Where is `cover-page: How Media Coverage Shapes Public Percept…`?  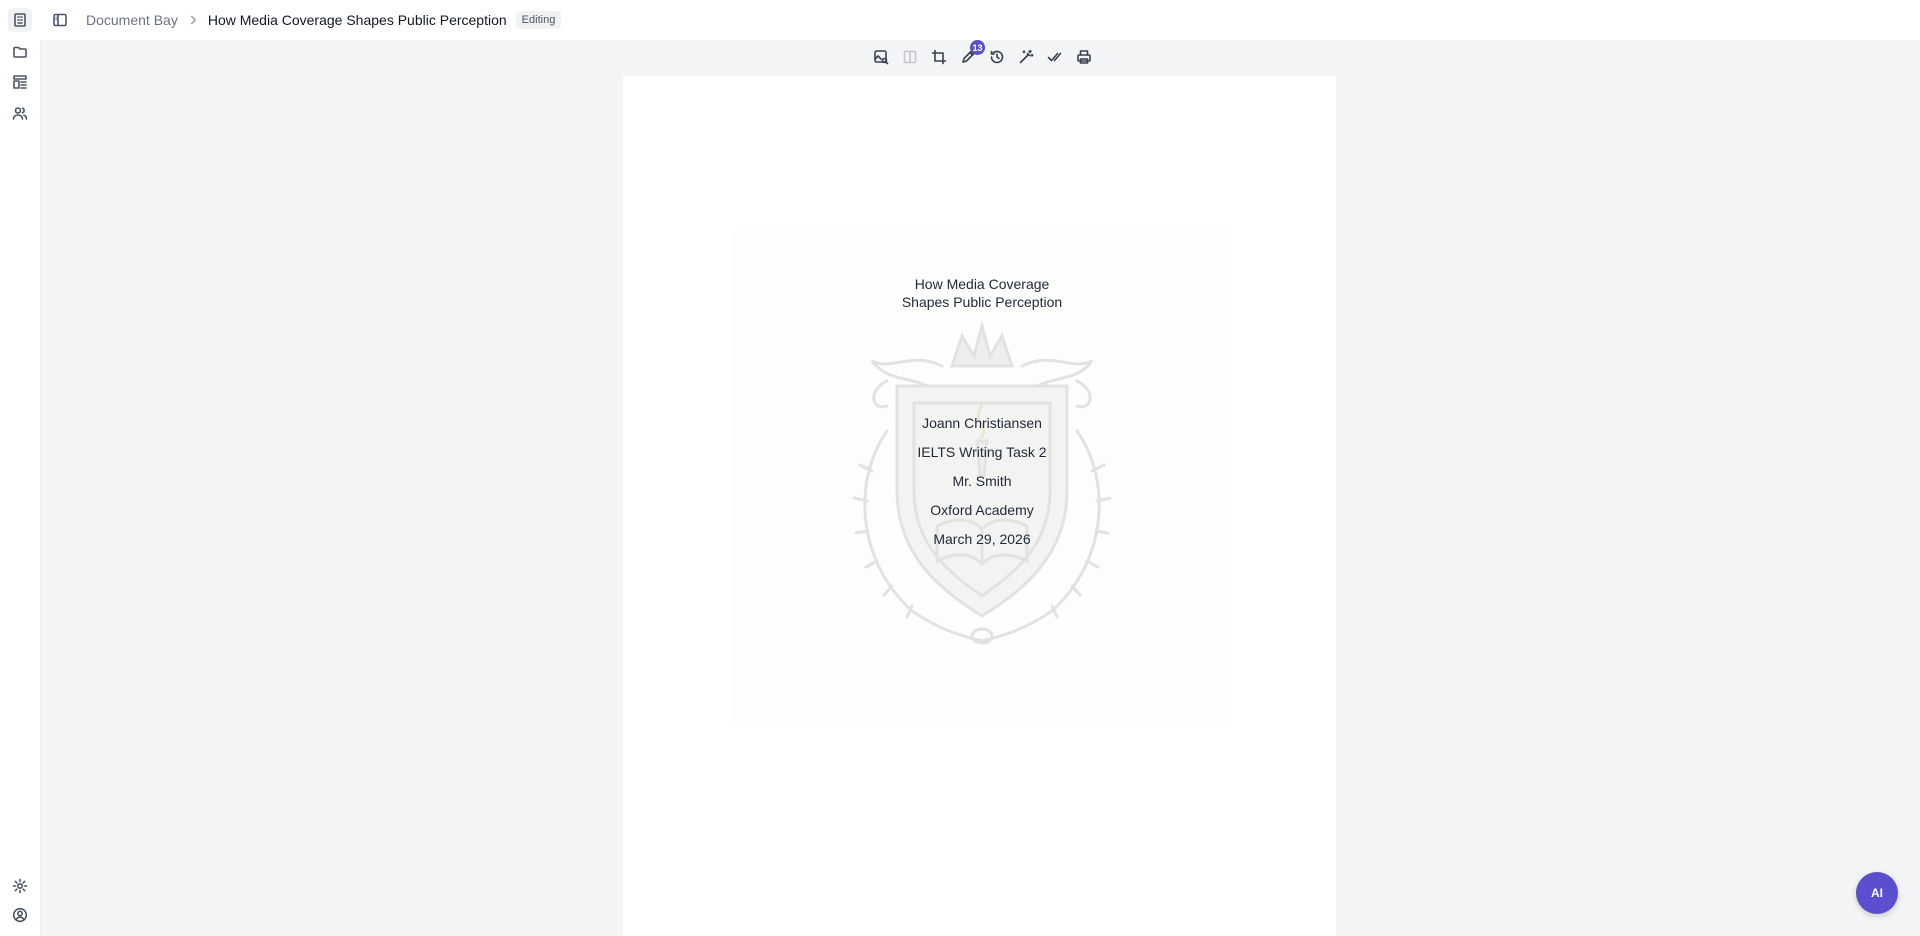
cover-page: How Media Coverage Shapes Public Percept… is located at coordinates (982, 478).